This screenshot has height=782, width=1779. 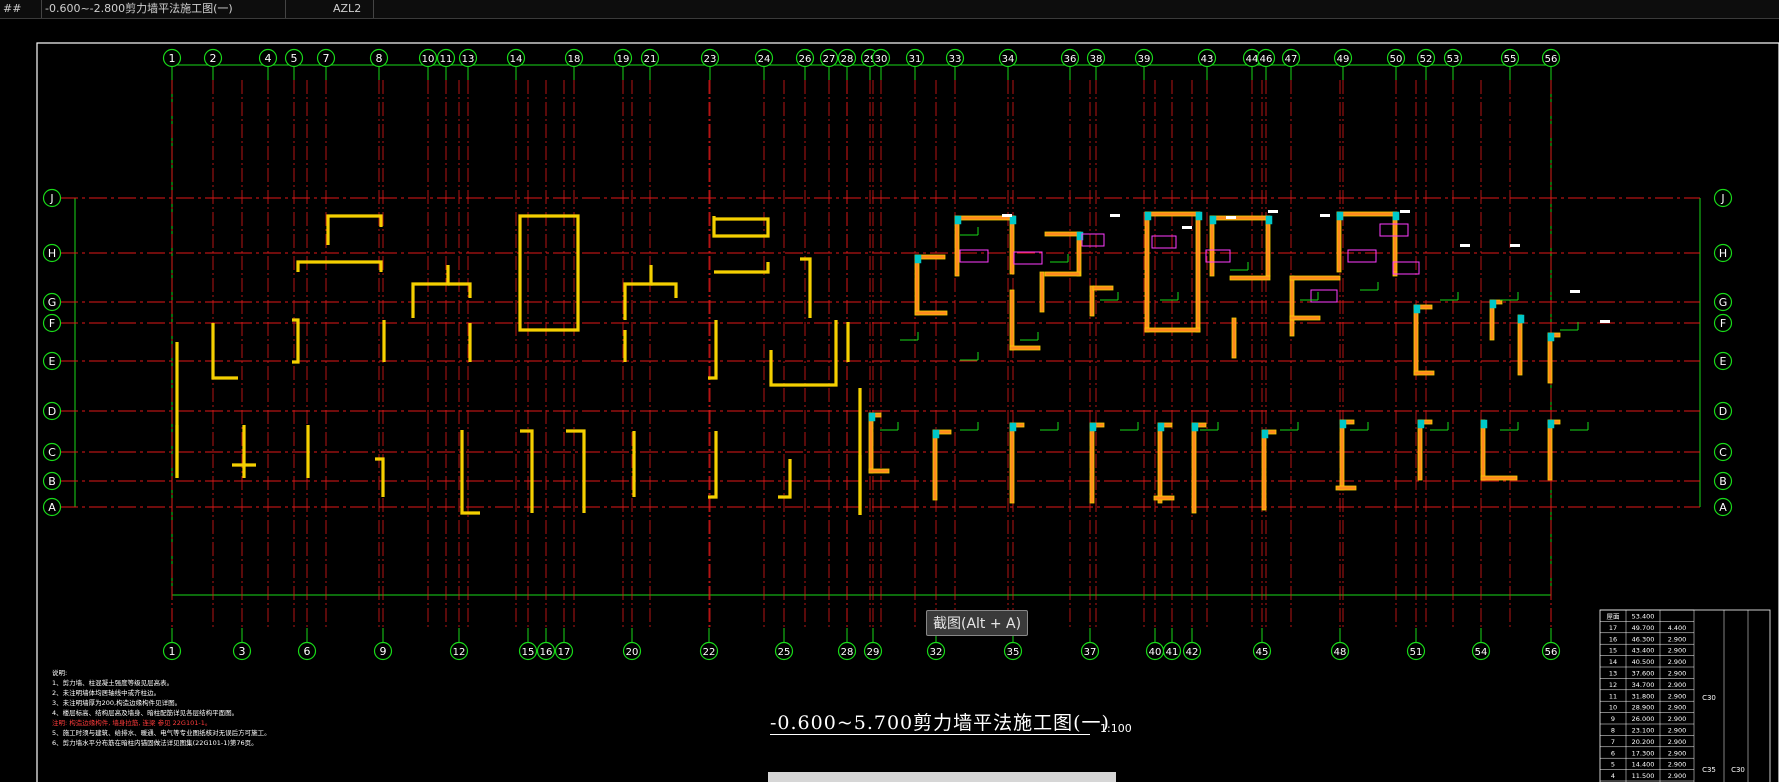 I want to click on table-grade: C30, so click(x=1738, y=770).